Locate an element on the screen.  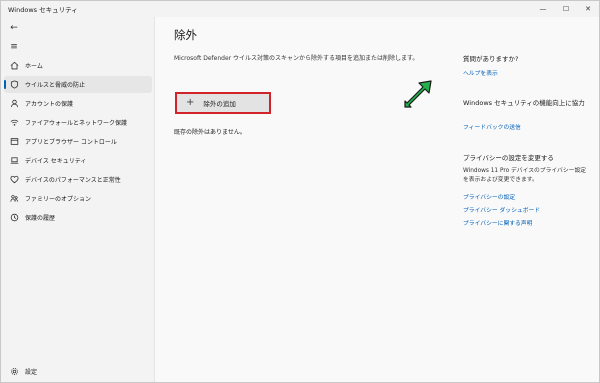
green-arrow-icon is located at coordinates (418, 94).